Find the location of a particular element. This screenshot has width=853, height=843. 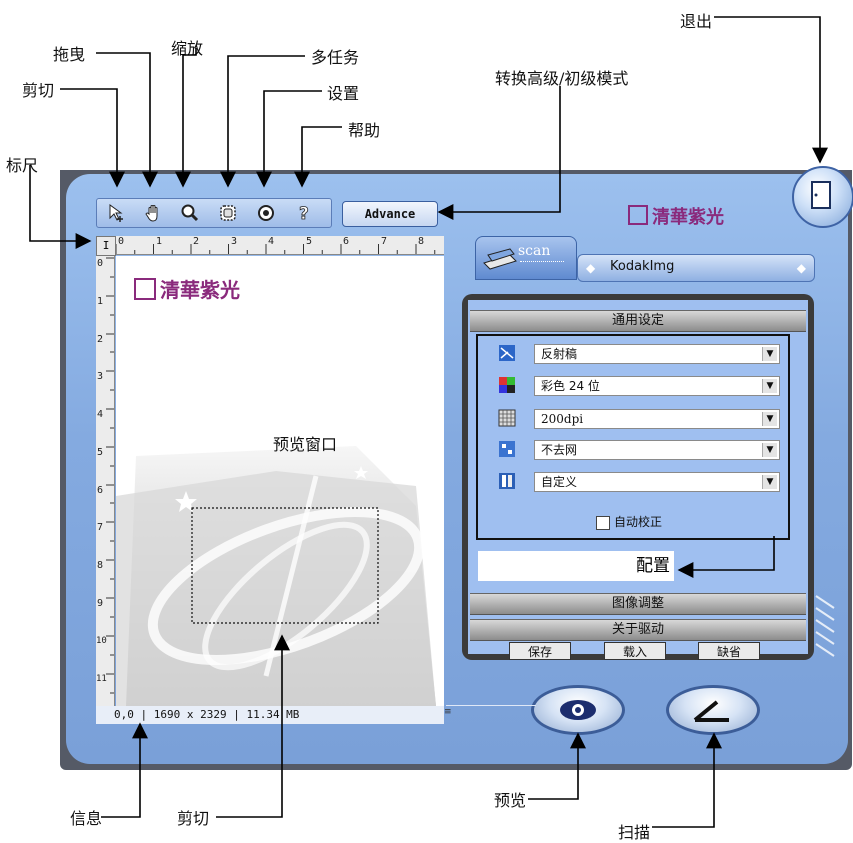

brand-logo: 清華紫光 is located at coordinates (676, 216).